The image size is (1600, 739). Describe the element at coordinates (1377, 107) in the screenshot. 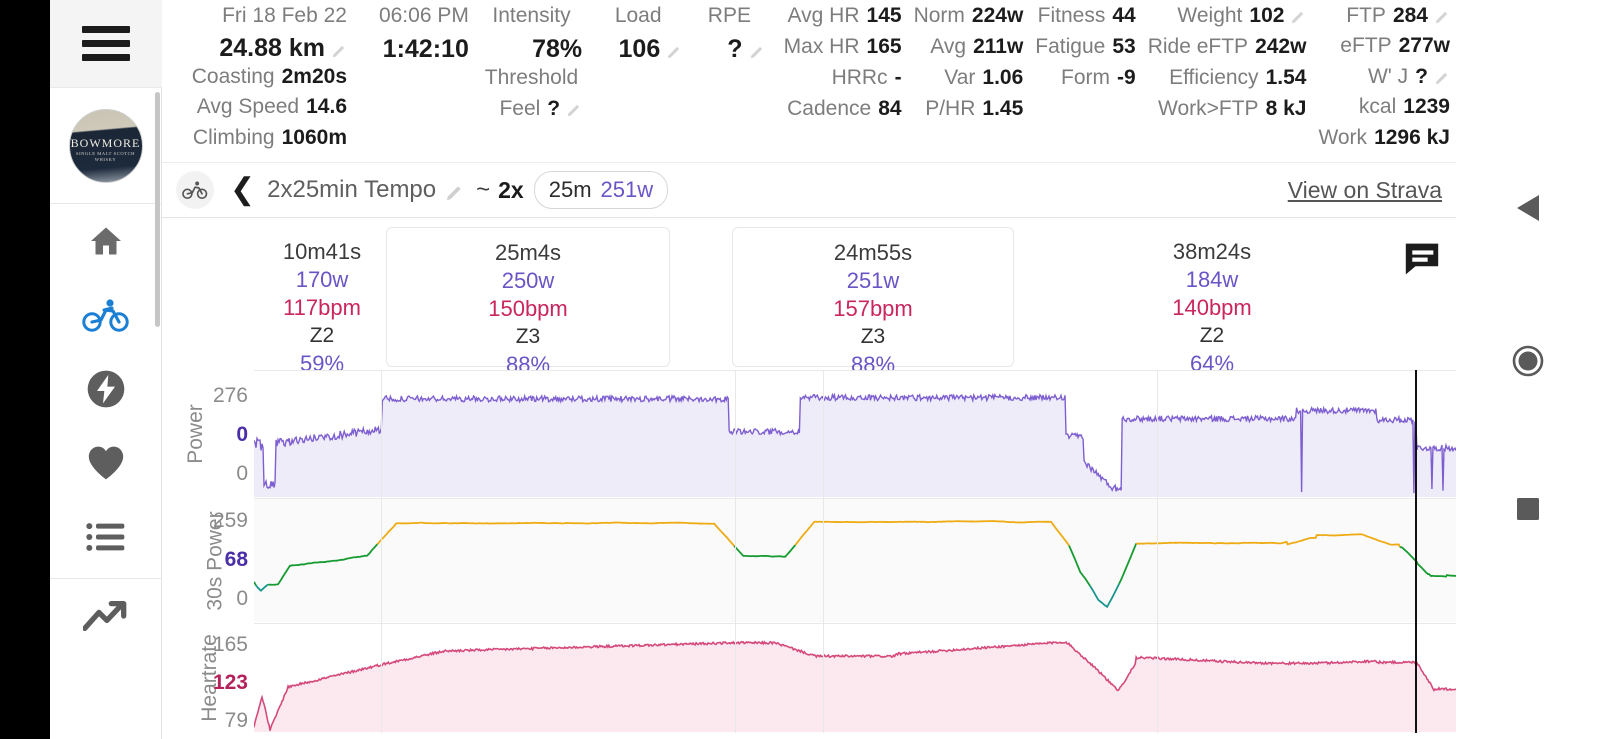

I see `summary-label: kcal` at that location.